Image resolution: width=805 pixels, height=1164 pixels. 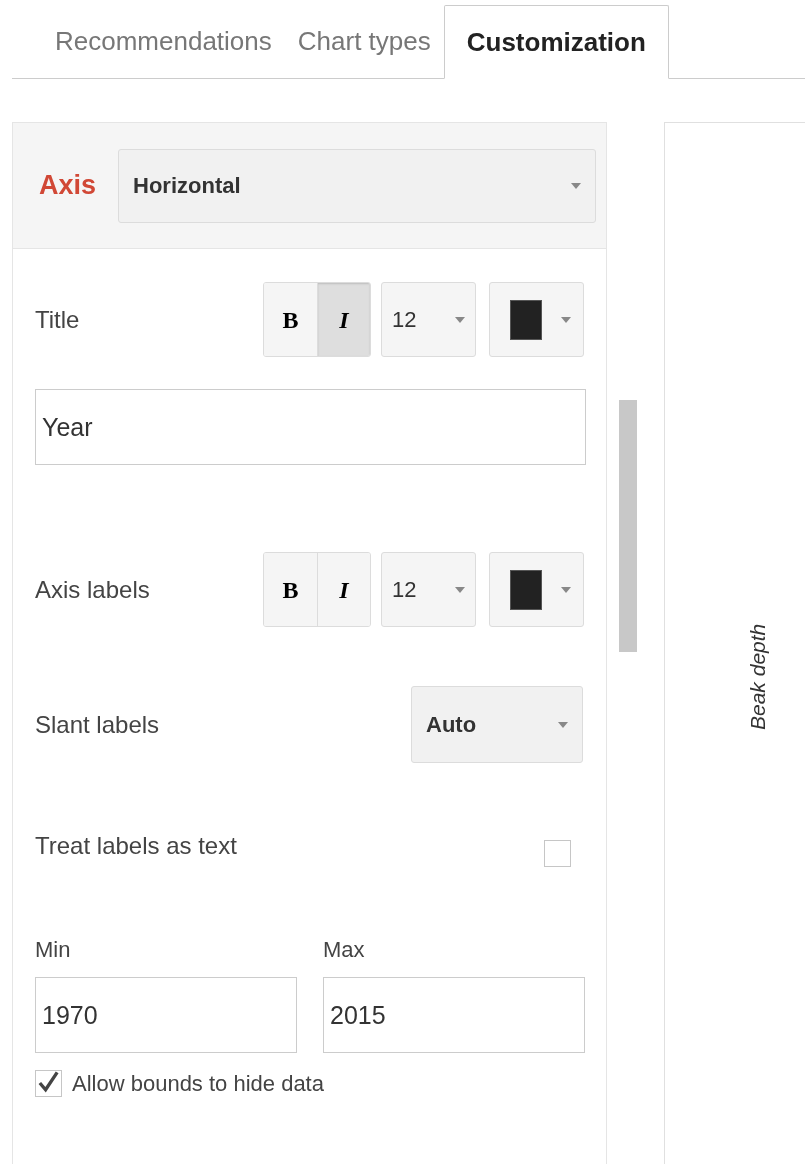 I want to click on row-label: Treat labels as text, so click(x=136, y=846).